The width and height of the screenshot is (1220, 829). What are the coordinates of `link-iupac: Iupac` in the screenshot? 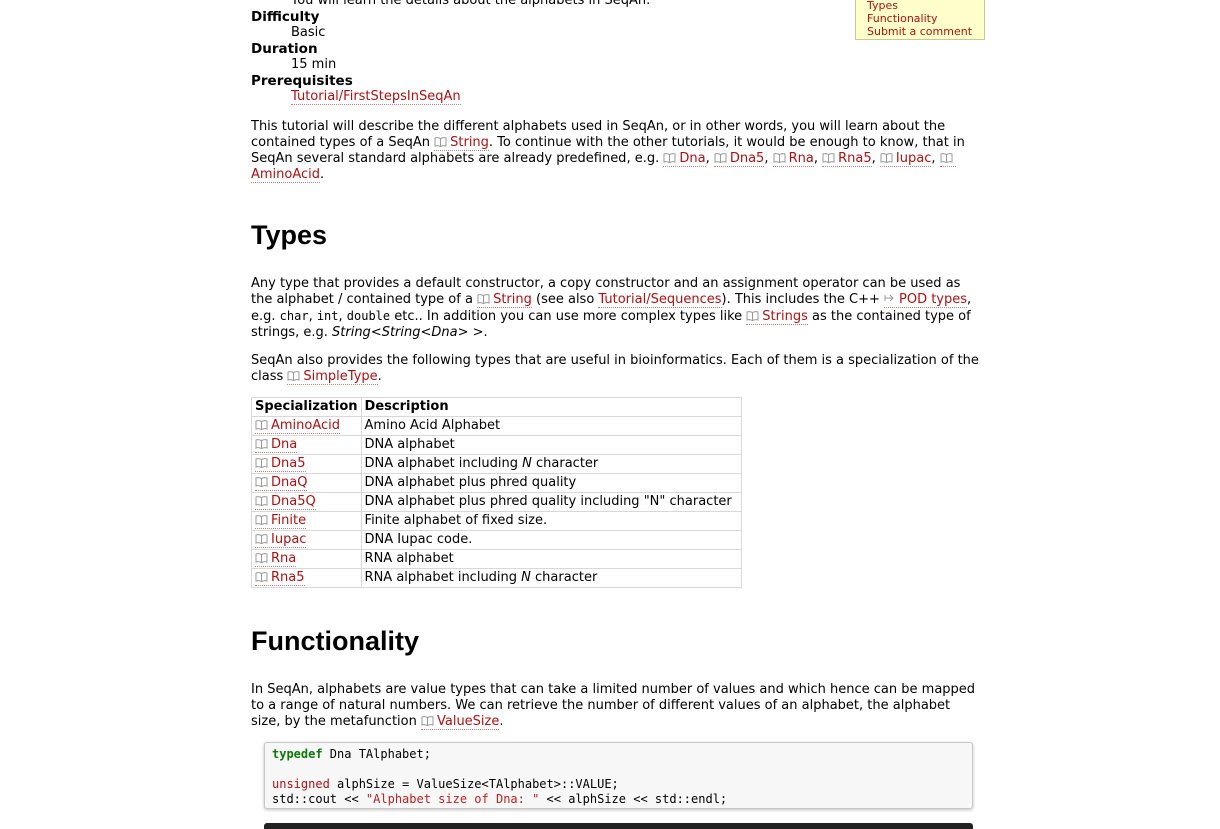 It's located at (905, 159).